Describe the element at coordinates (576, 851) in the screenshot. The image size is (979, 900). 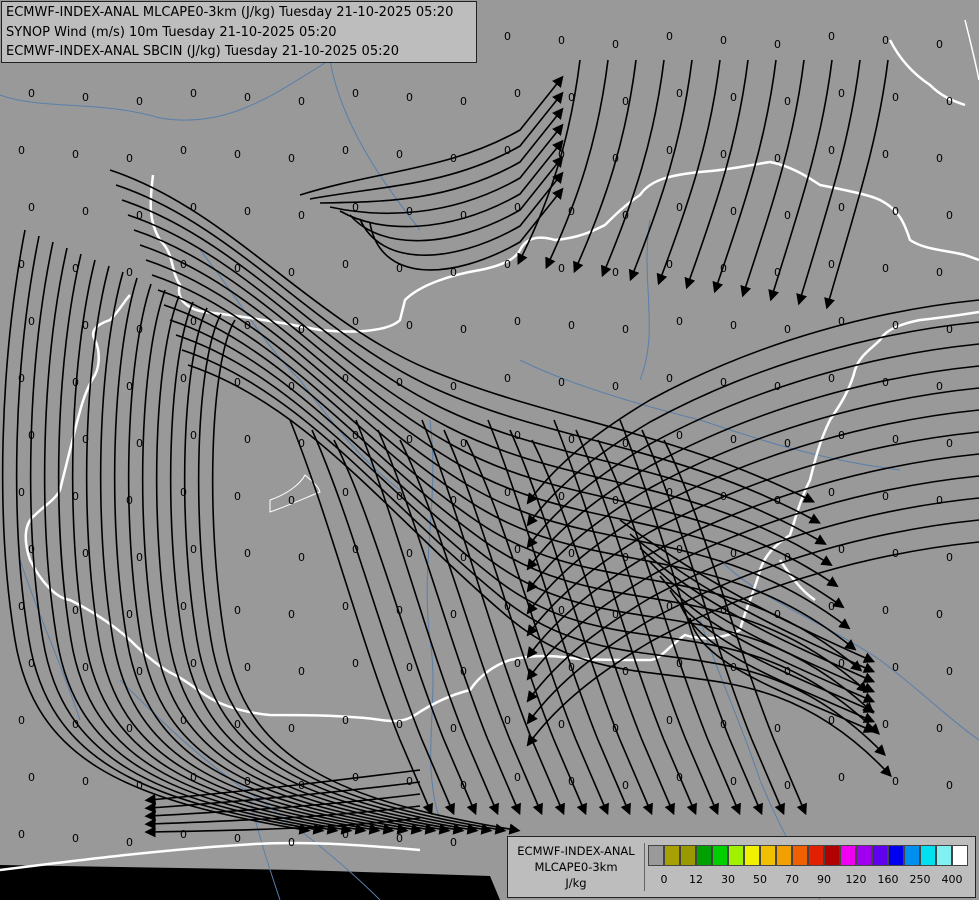
I see `legend-title-line1: ECMWF-INDEX-ANAL` at that location.